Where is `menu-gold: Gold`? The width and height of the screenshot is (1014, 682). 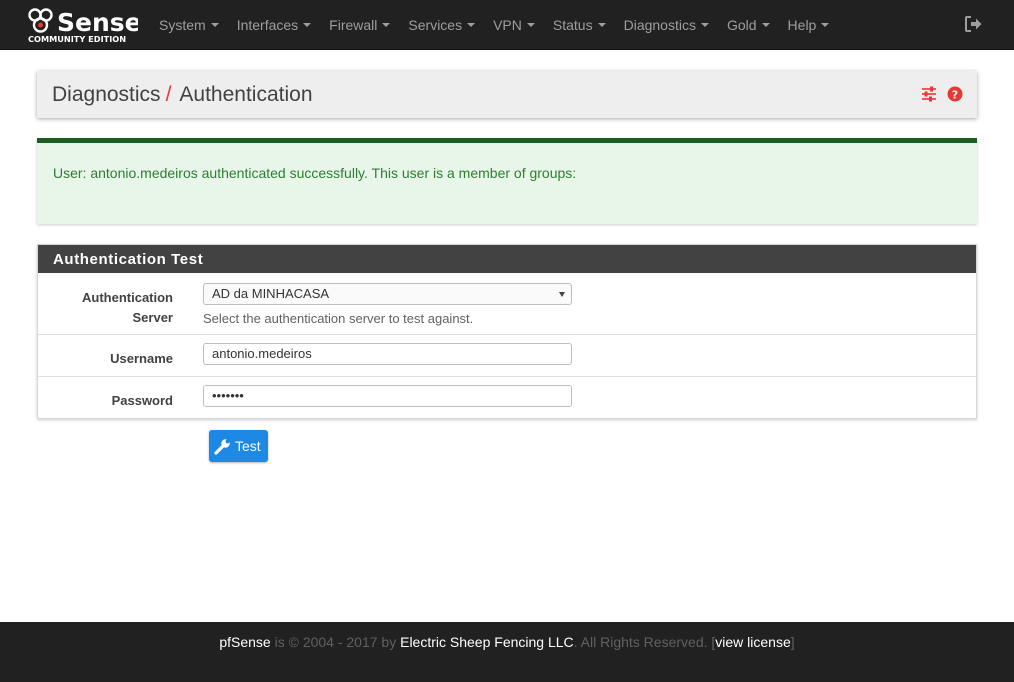 menu-gold: Gold is located at coordinates (748, 25).